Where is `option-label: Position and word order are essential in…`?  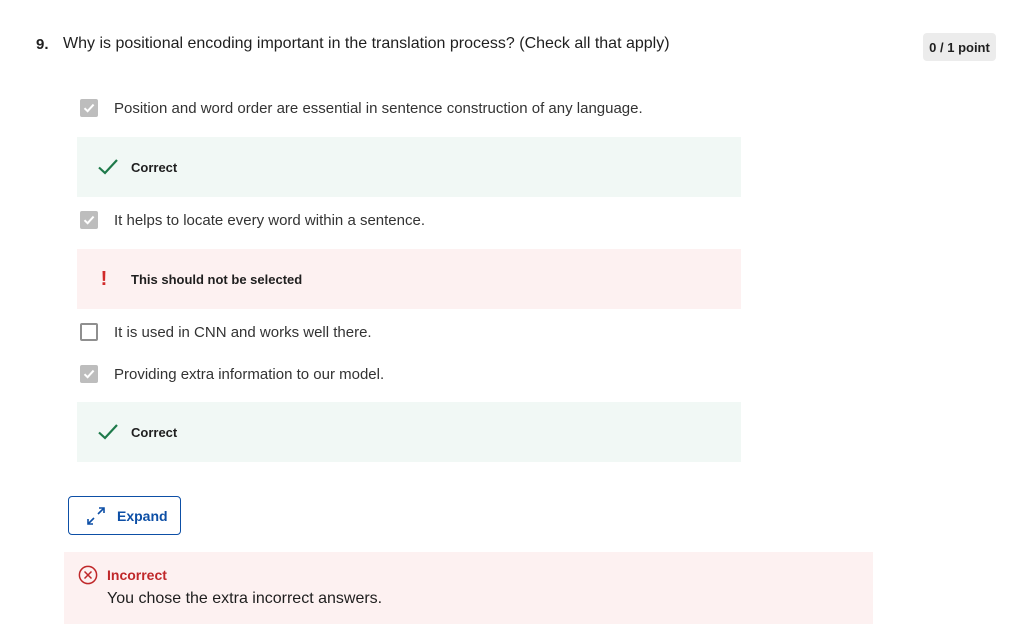 option-label: Position and word order are essential in… is located at coordinates (378, 108).